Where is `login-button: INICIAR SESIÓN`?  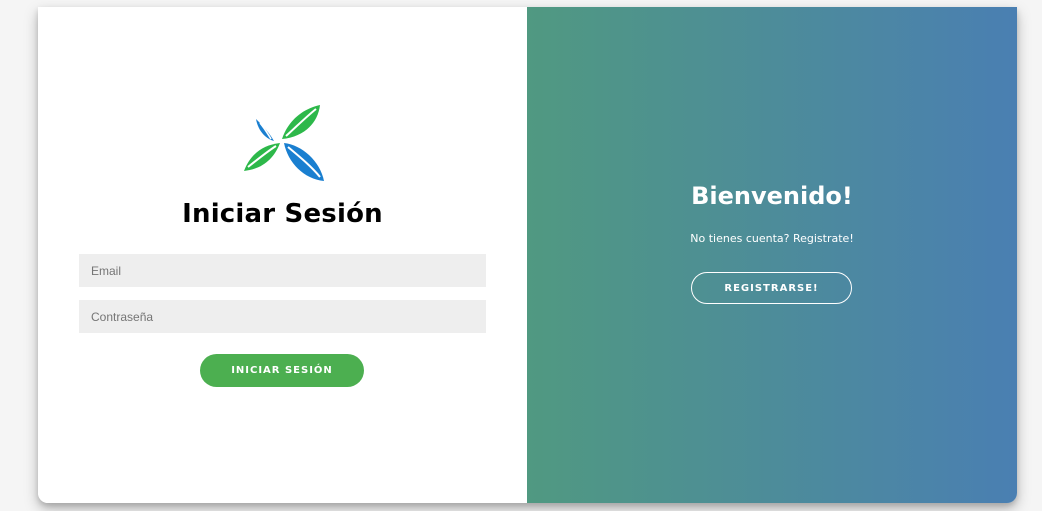
login-button: INICIAR SESIÓN is located at coordinates (282, 370).